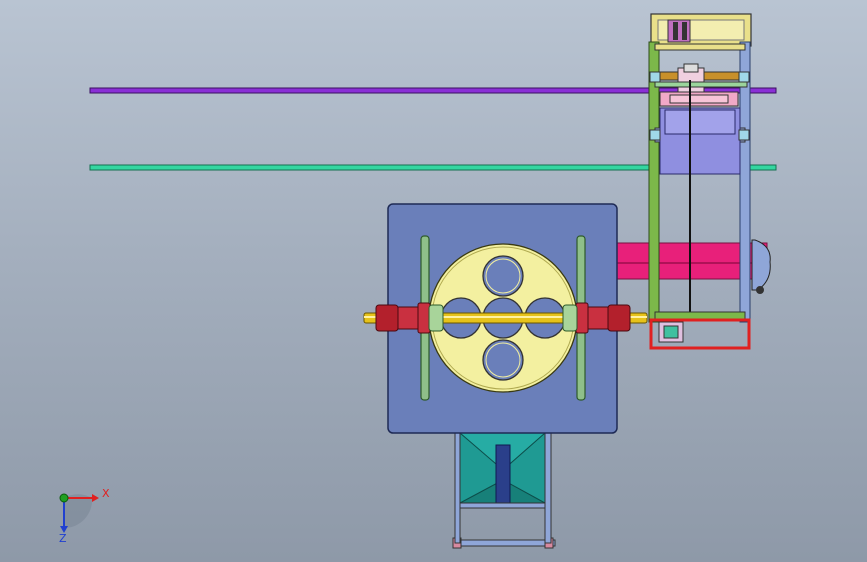 This screenshot has width=867, height=562. Describe the element at coordinates (403, 318) in the screenshot. I see `bearing-left` at that location.